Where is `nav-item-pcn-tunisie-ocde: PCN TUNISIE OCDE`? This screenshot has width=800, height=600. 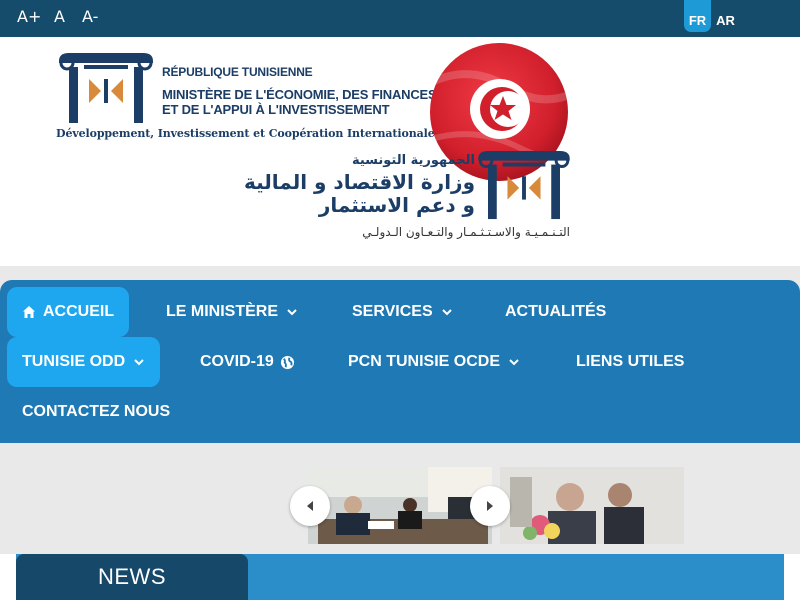
nav-item-pcn-tunisie-ocde: PCN TUNISIE OCDE is located at coordinates (434, 362).